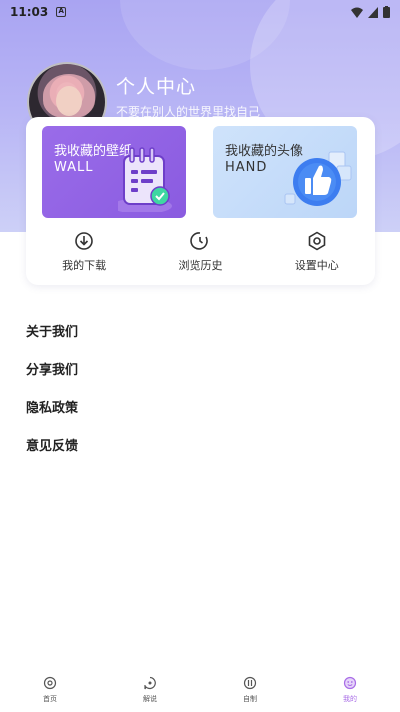  I want to click on menu-item-feedback: 意见反馈, so click(201, 455).